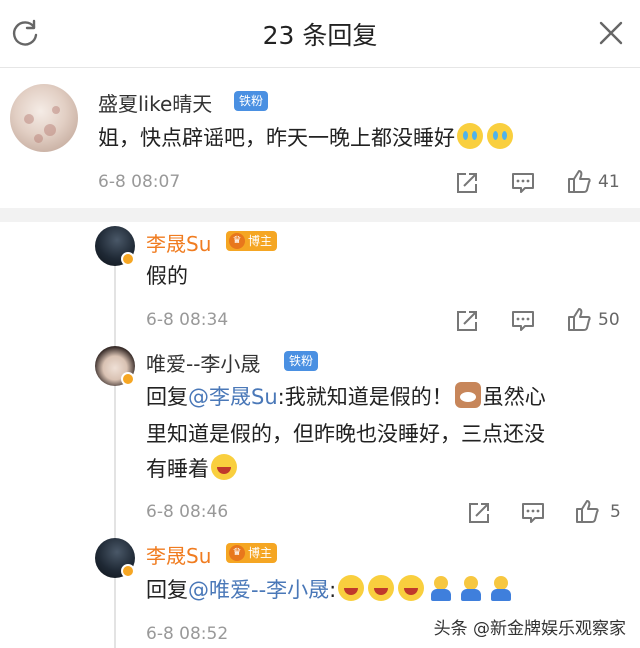  What do you see at coordinates (115, 455) in the screenshot?
I see `thread-line` at bounding box center [115, 455].